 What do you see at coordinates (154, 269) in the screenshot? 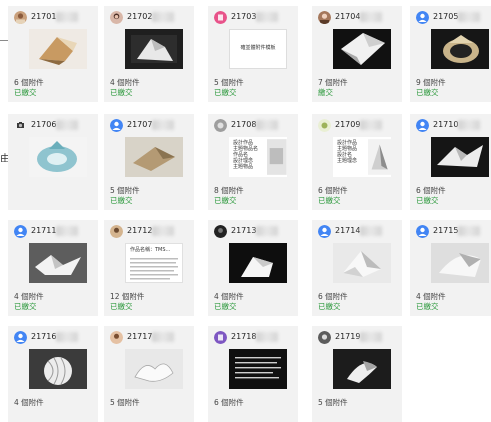
I see `thumbnail-text-lines` at bounding box center [154, 269].